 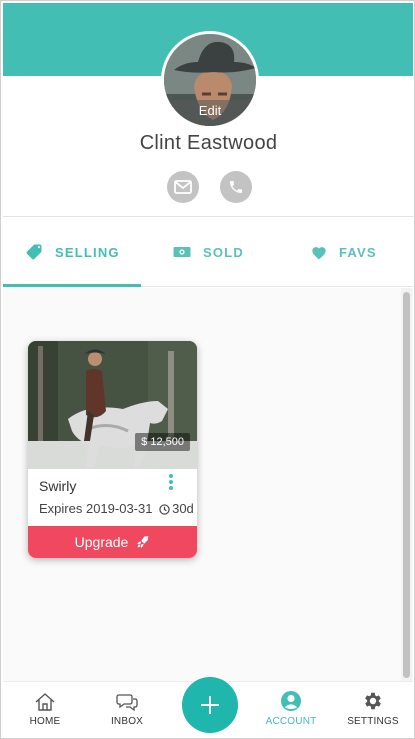 I want to click on nav-settings: SETTINGS, so click(x=373, y=709).